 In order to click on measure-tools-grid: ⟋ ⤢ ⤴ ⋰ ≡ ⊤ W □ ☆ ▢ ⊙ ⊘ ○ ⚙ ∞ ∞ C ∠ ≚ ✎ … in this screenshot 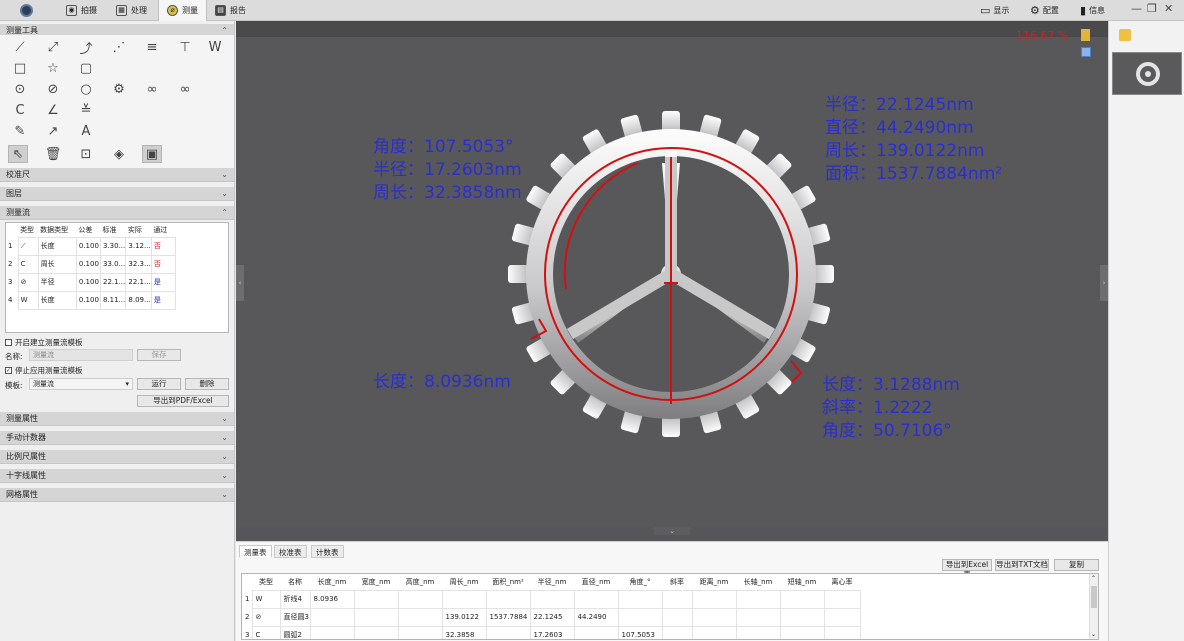, I will do `click(117, 101)`.